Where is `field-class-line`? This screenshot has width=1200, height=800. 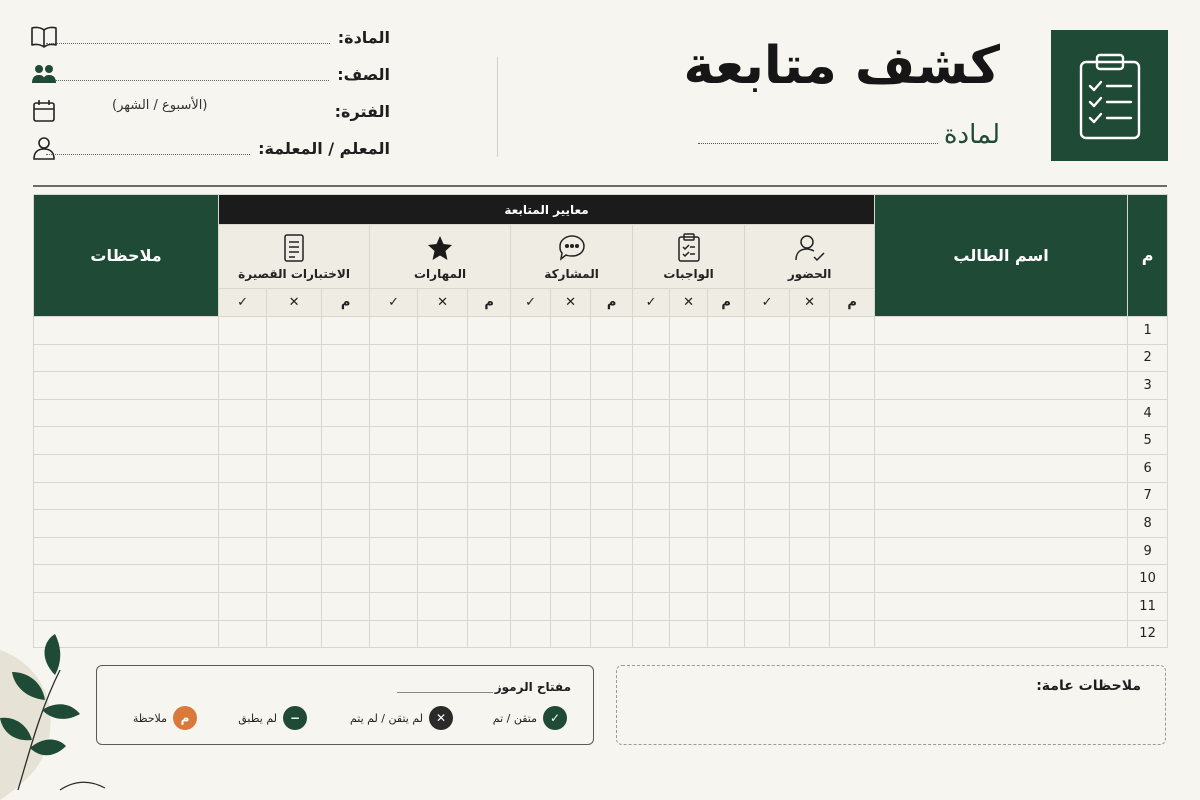
field-class-line is located at coordinates (188, 74).